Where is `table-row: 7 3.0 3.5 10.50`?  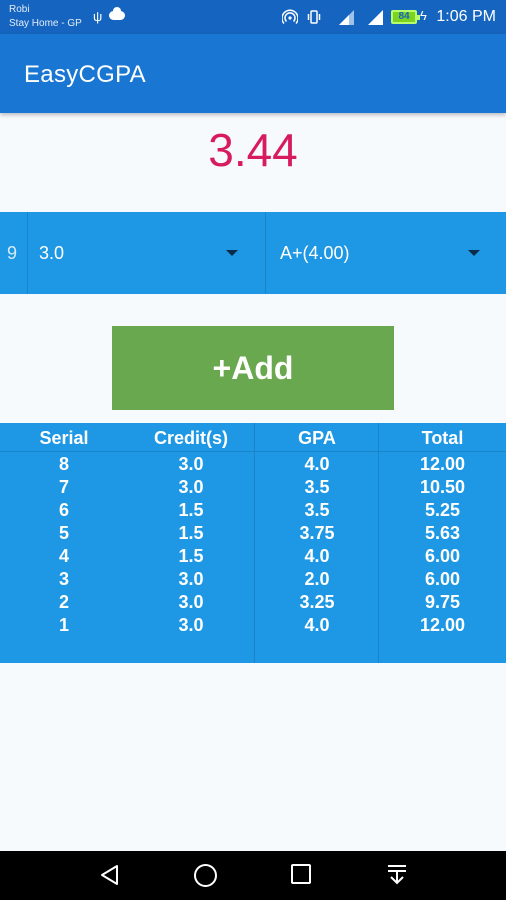
table-row: 7 3.0 3.5 10.50 is located at coordinates (253, 488).